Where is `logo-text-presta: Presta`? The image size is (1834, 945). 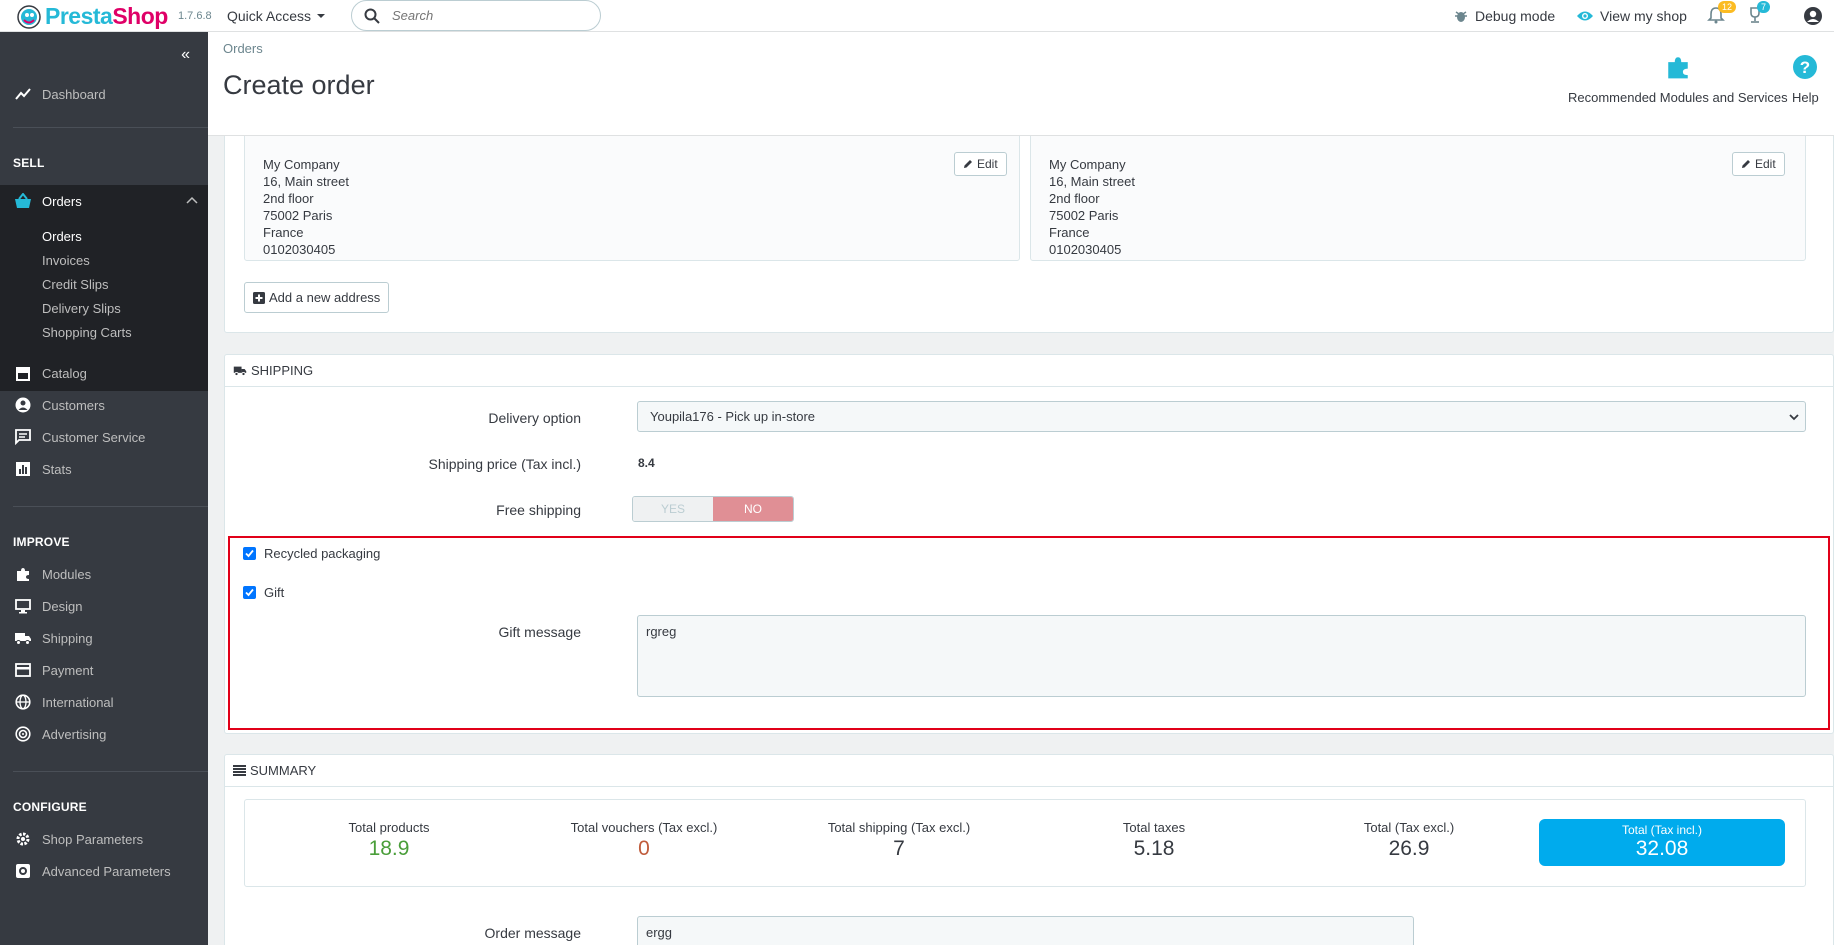
logo-text-presta: Presta is located at coordinates (79, 16).